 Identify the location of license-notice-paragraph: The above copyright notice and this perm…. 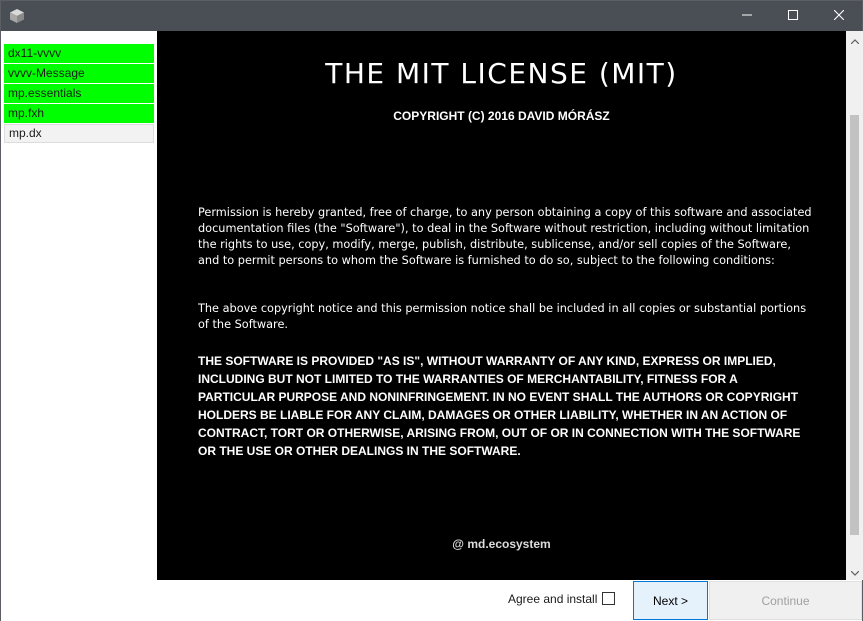
(502, 316).